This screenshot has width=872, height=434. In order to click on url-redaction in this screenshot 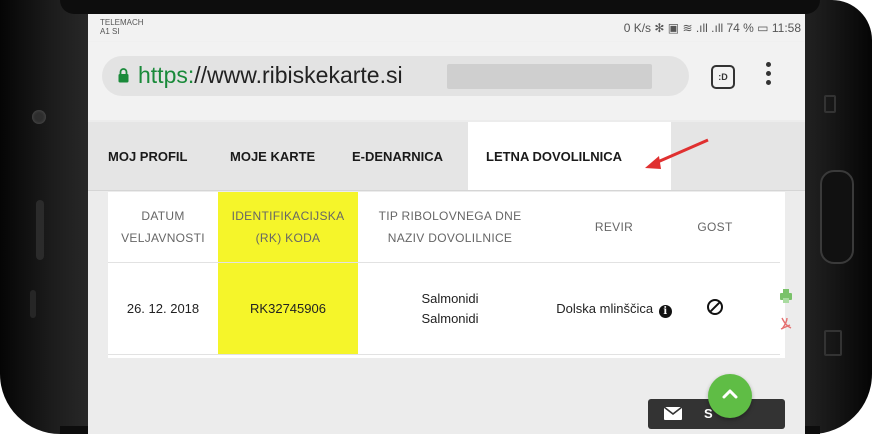, I will do `click(549, 76)`.